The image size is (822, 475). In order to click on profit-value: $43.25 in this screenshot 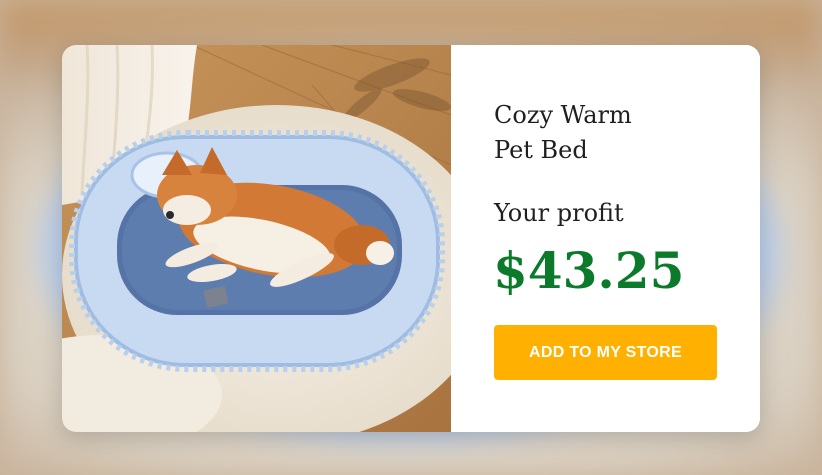, I will do `click(589, 270)`.